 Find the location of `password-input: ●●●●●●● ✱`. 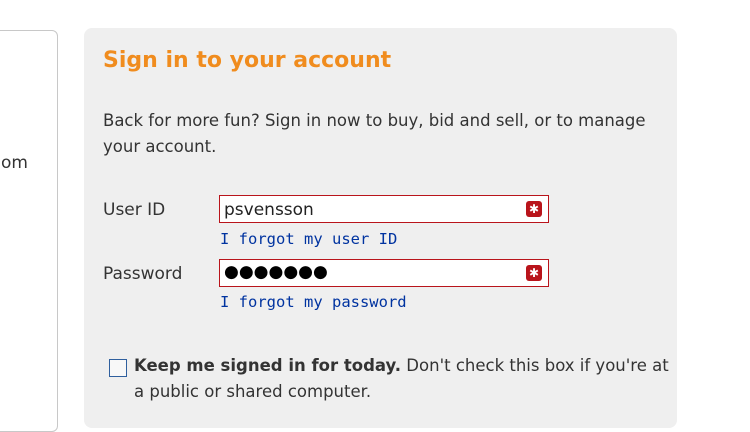

password-input: ●●●●●●● ✱ is located at coordinates (384, 273).